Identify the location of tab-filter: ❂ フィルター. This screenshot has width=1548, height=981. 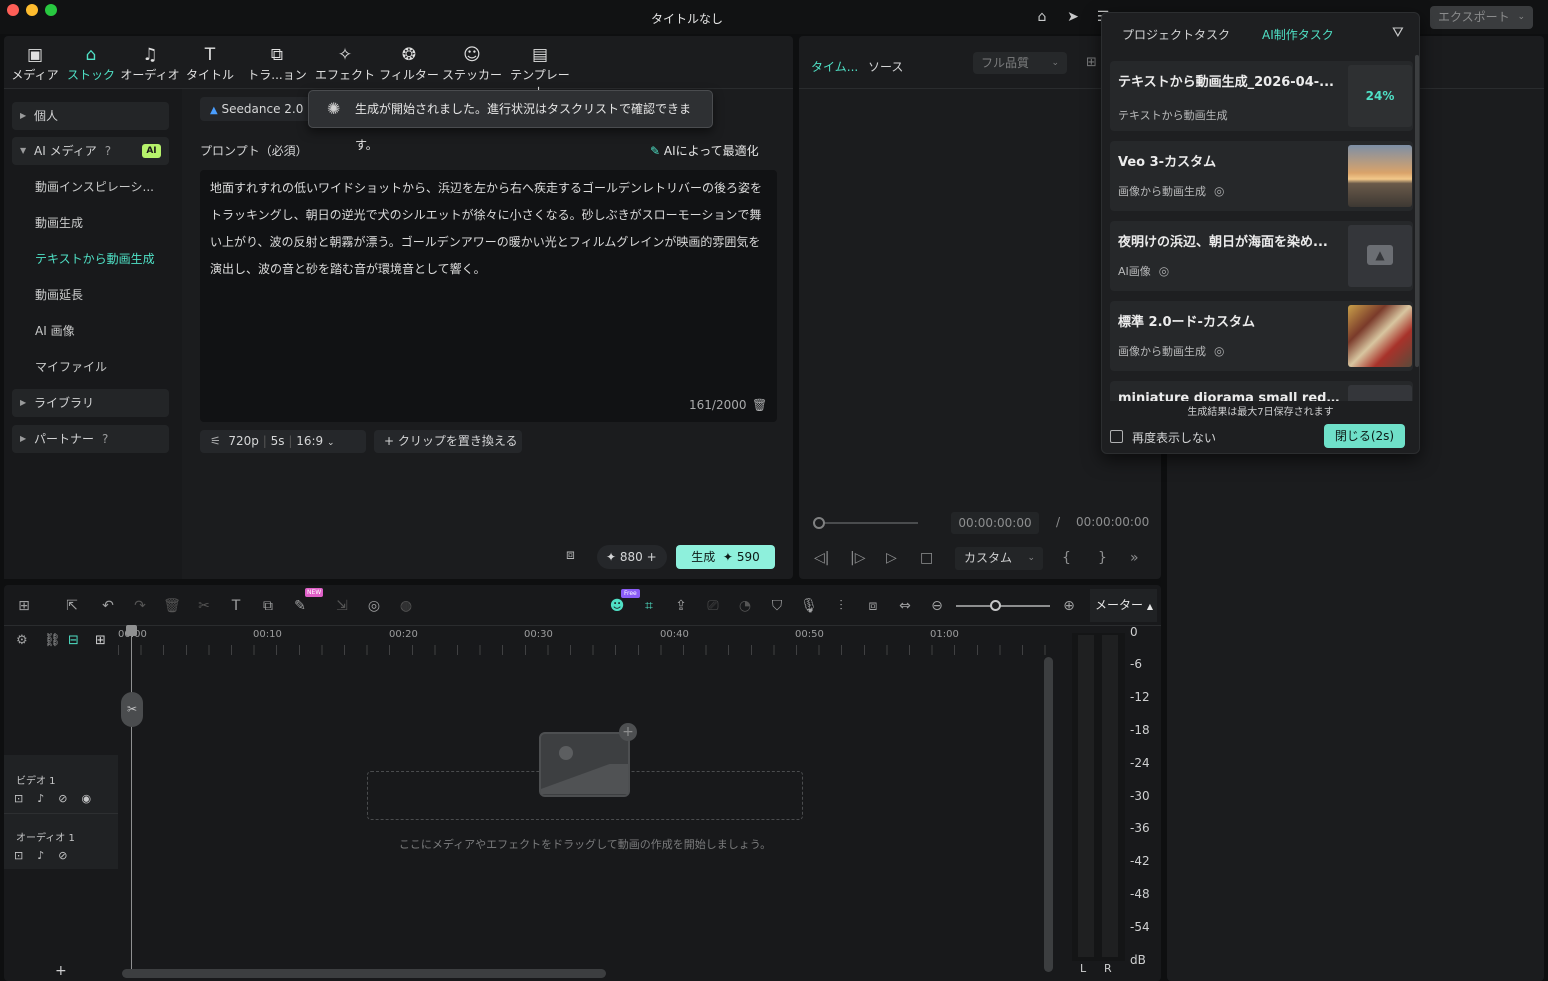
(409, 63).